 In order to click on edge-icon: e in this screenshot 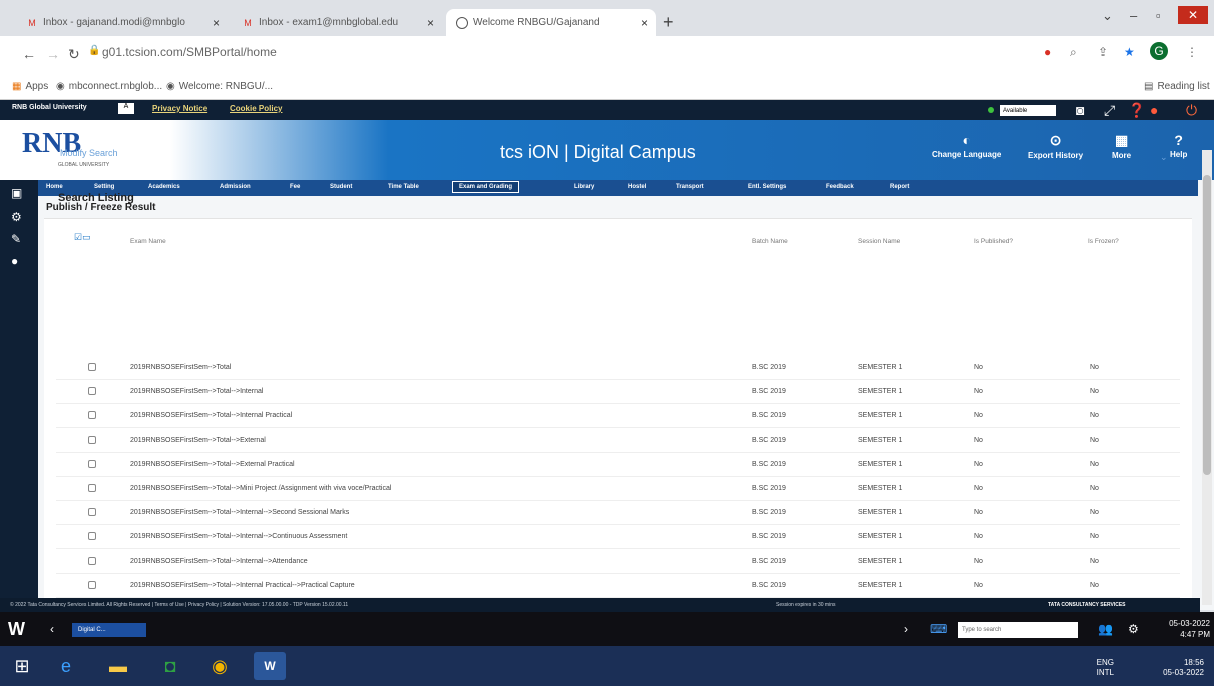, I will do `click(66, 666)`.